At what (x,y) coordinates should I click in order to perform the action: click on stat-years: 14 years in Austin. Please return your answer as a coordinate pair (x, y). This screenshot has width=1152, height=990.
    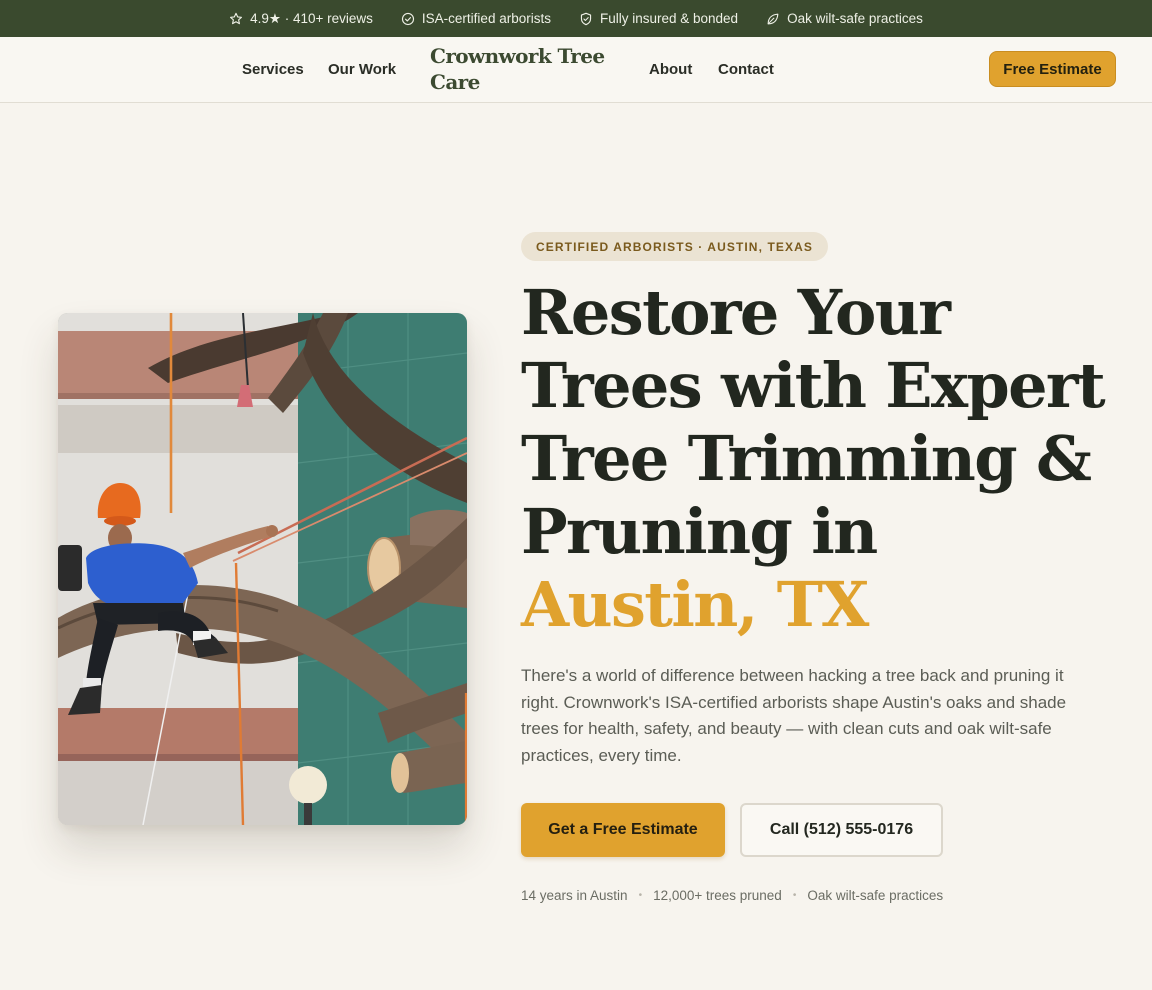
    Looking at the image, I should click on (574, 895).